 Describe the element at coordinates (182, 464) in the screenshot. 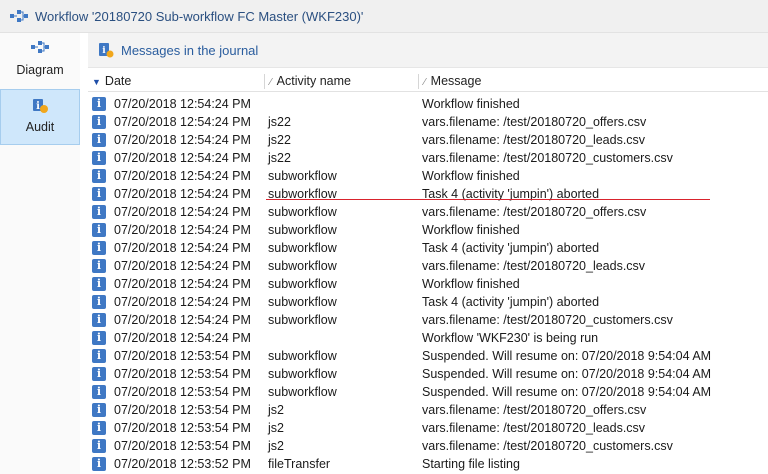

I see `cell-date: 07/20/2018 12:53:52 PM` at that location.